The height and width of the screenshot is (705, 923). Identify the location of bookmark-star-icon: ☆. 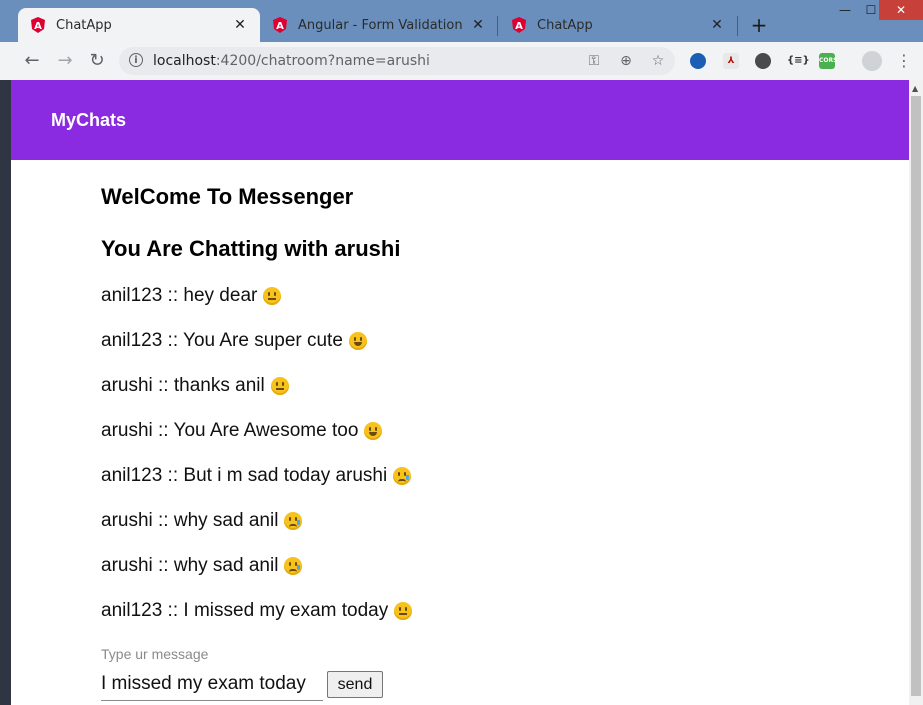
(658, 61).